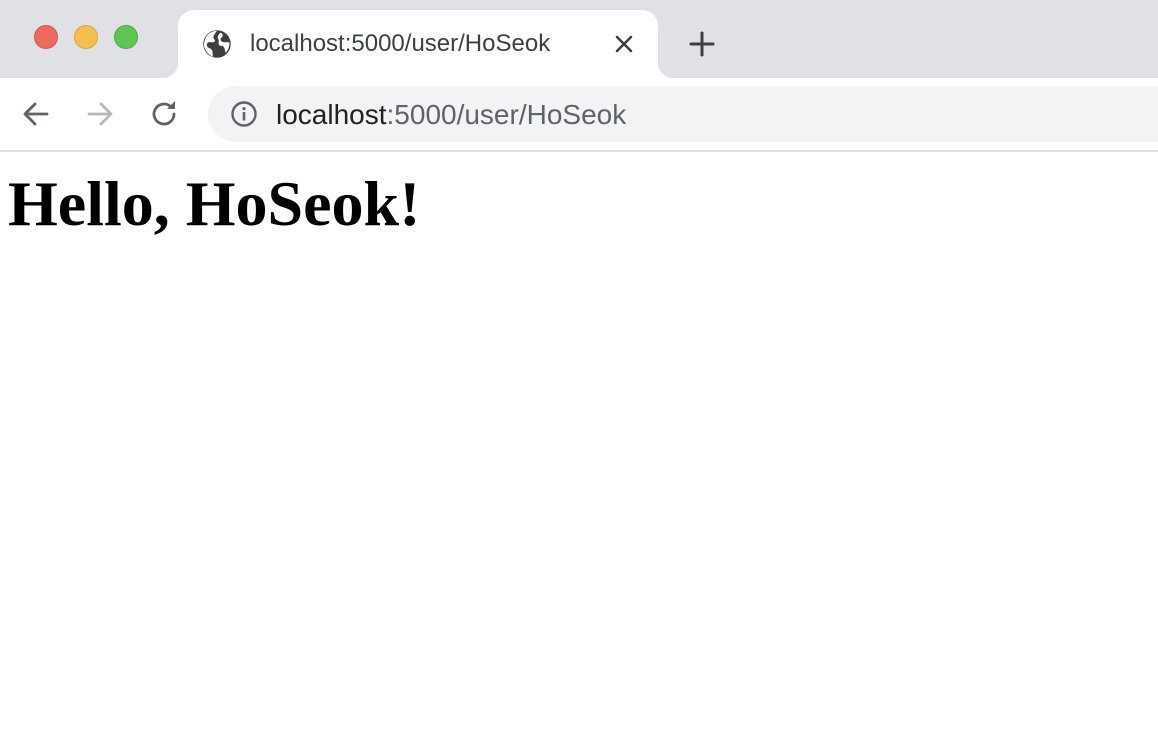 The image size is (1158, 738). I want to click on tab-title: localhost:5000/user/HoSeok, so click(400, 43).